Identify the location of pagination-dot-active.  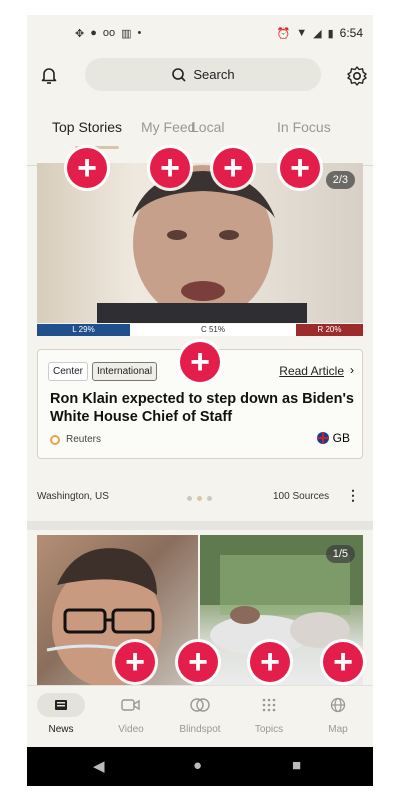
(199, 498).